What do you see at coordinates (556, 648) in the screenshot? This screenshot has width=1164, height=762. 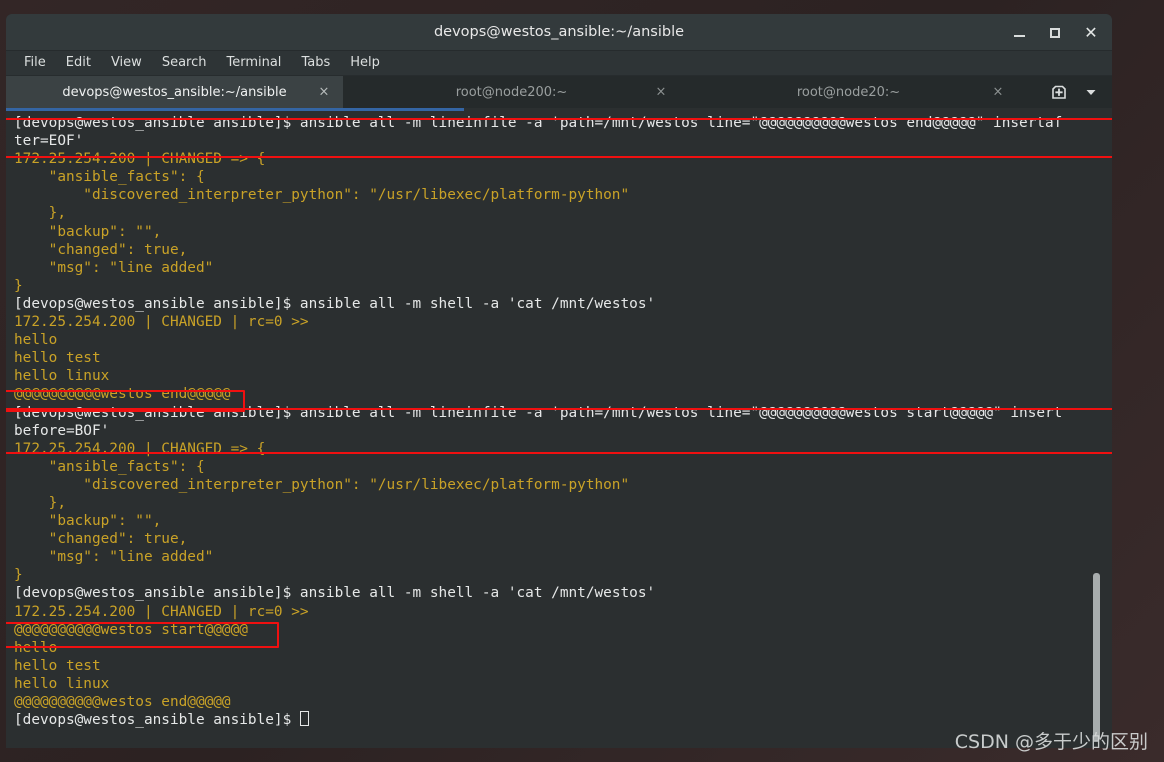 I see `terminal-line: hello` at bounding box center [556, 648].